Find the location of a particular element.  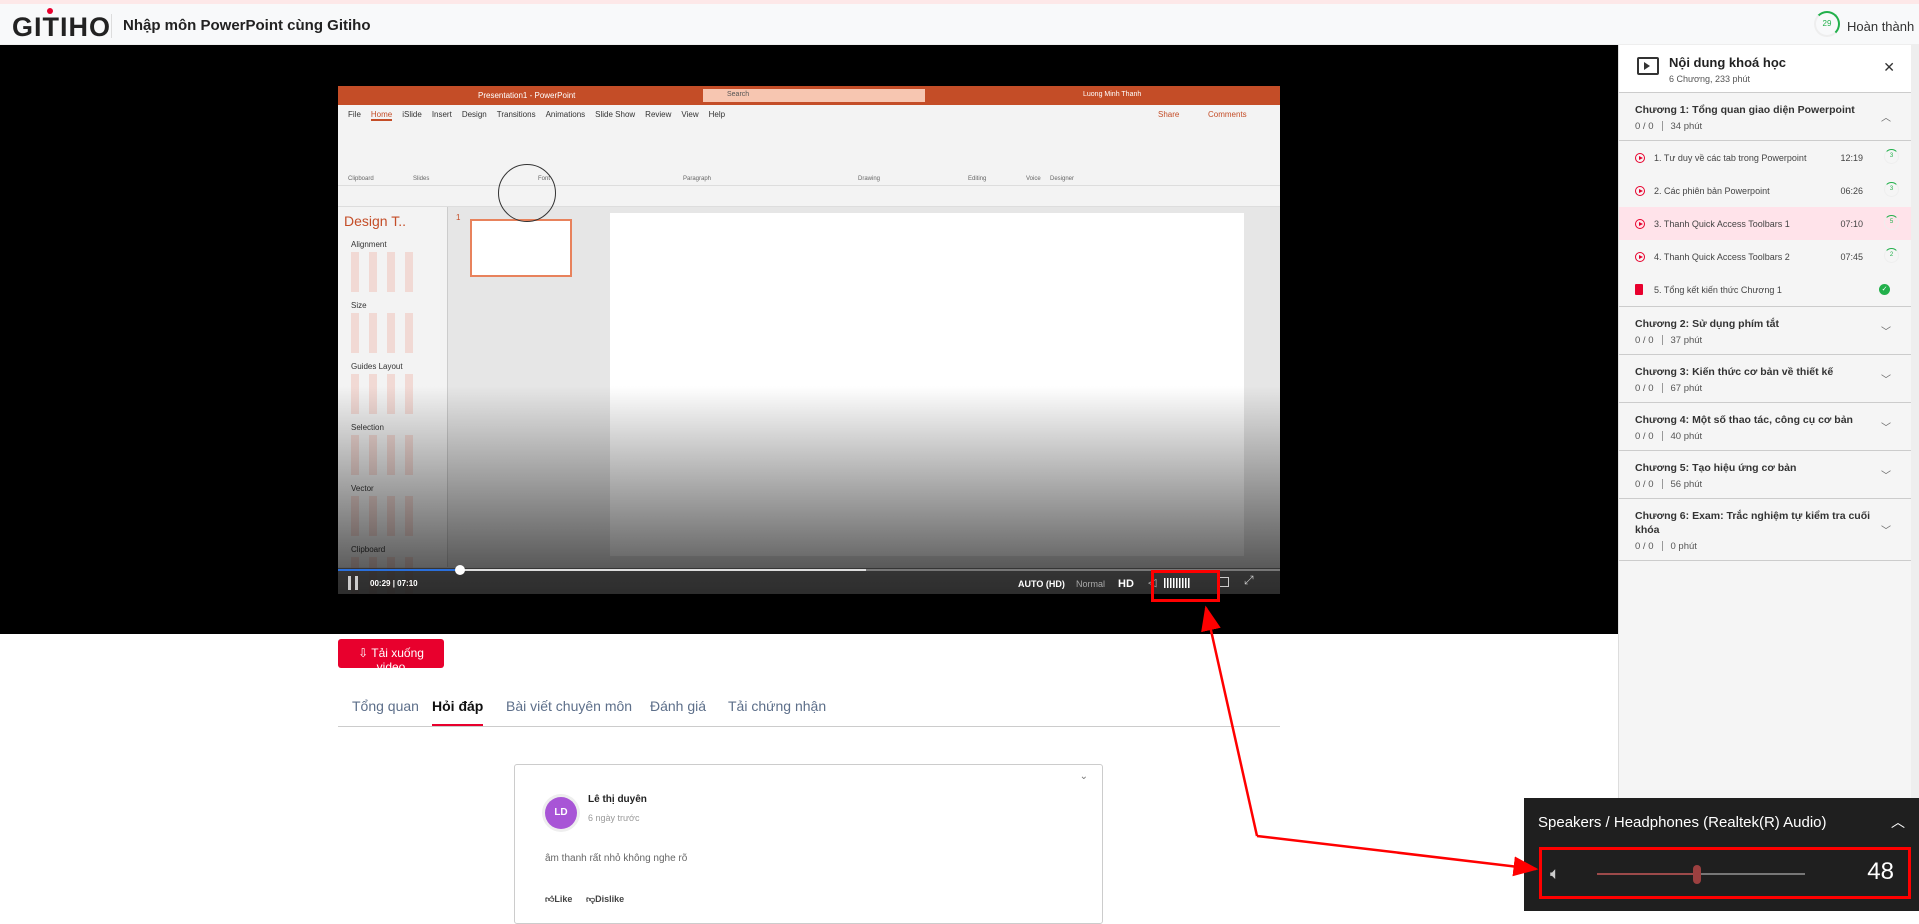

lesson-item: 4. Thanh Quick Access Toolbars 2 07:45 2 is located at coordinates (1768, 256).